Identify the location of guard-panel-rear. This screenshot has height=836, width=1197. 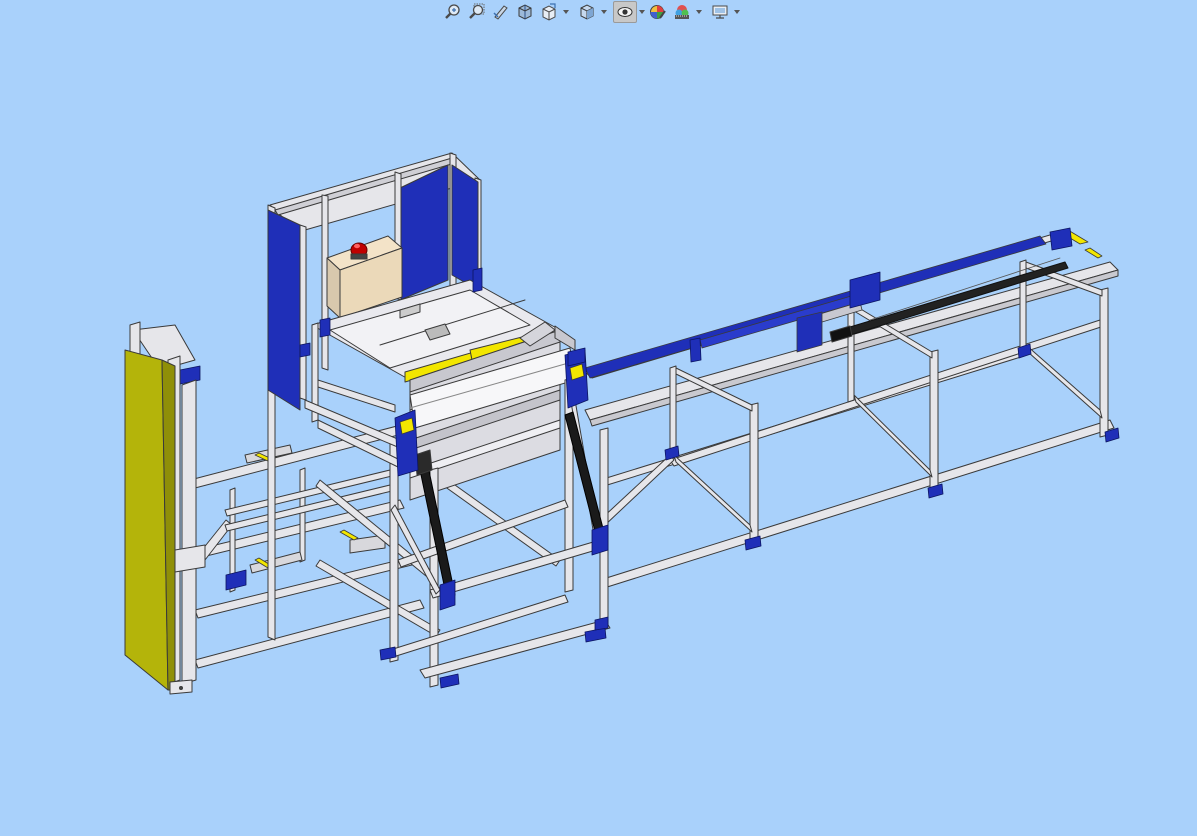
(424, 232).